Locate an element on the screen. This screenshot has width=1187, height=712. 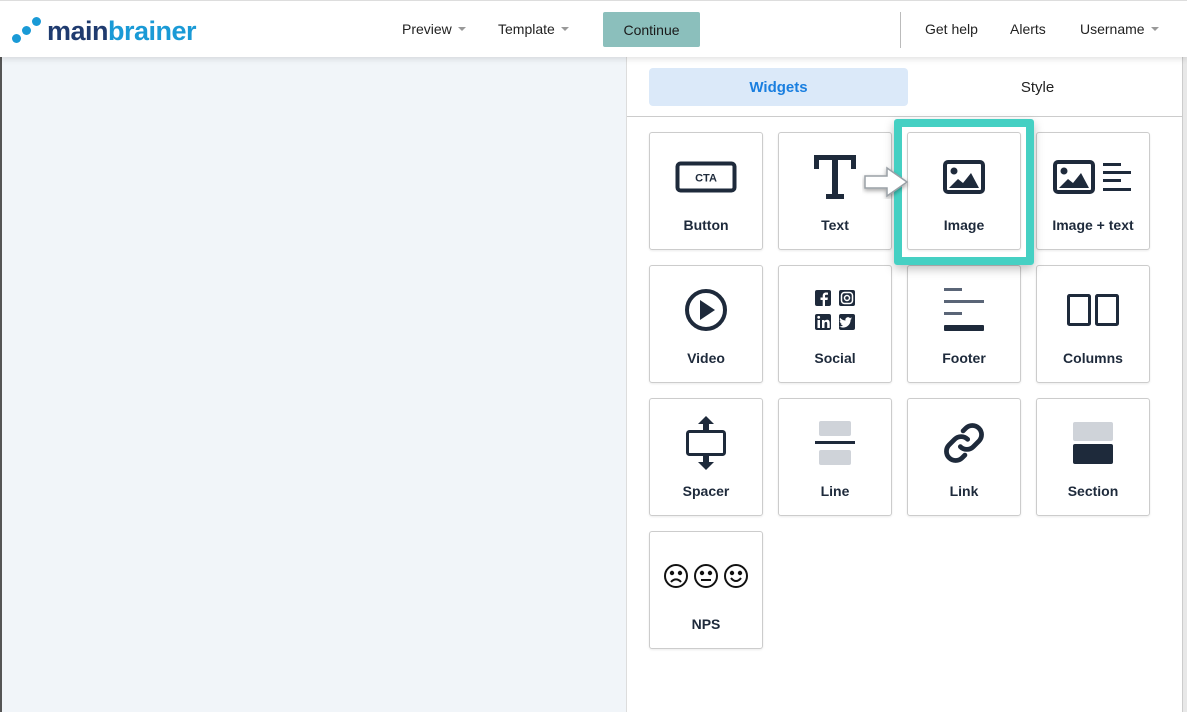
tab-widgets: Widgets is located at coordinates (778, 87).